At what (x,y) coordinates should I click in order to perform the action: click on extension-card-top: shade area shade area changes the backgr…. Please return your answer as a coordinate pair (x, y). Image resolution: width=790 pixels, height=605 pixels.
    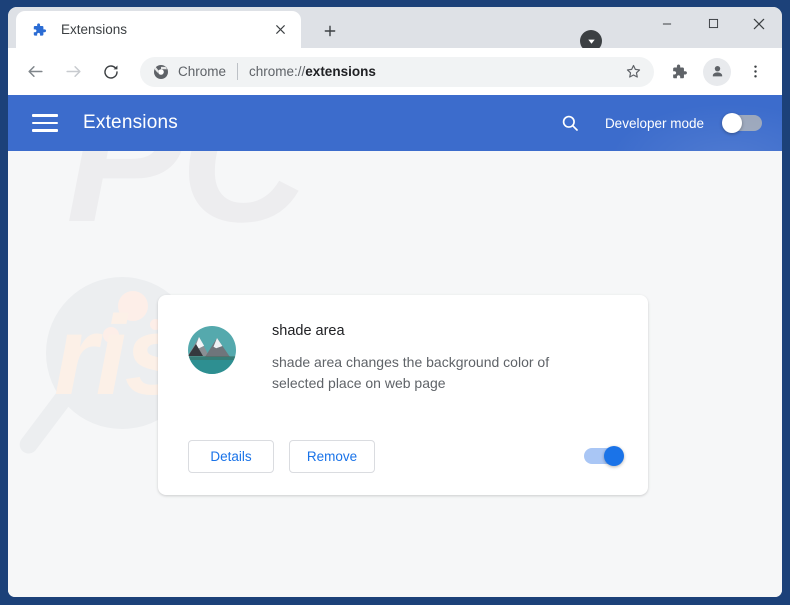
    Looking at the image, I should click on (403, 344).